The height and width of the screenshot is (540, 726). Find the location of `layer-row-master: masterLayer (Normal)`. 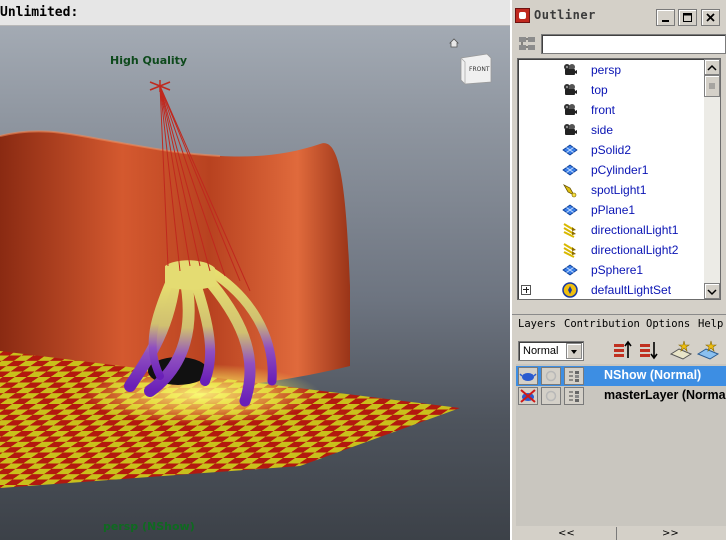

layer-row-master: masterLayer (Normal) is located at coordinates (621, 396).